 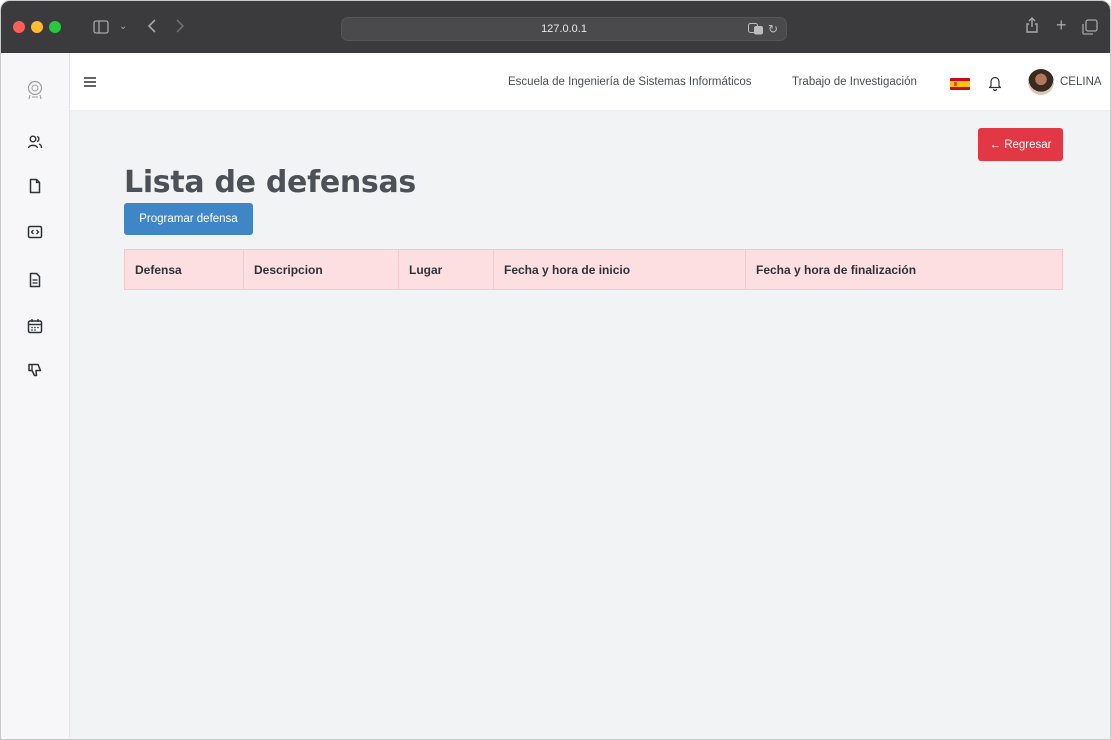 What do you see at coordinates (188, 219) in the screenshot?
I see `schedule-defense-button: Programar defensa` at bounding box center [188, 219].